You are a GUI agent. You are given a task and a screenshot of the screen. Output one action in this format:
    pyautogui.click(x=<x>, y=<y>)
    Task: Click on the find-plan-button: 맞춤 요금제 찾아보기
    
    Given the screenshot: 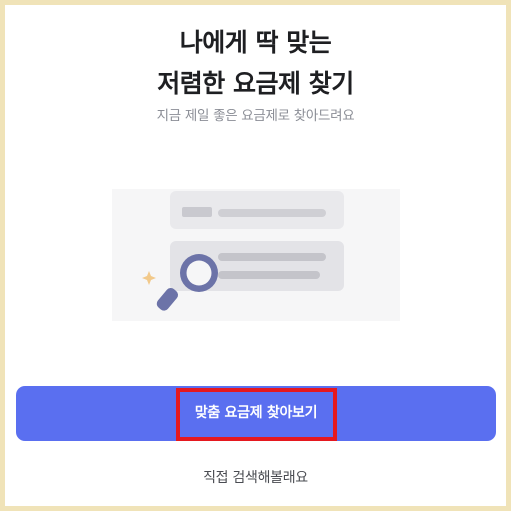 What is the action you would take?
    pyautogui.click(x=256, y=413)
    